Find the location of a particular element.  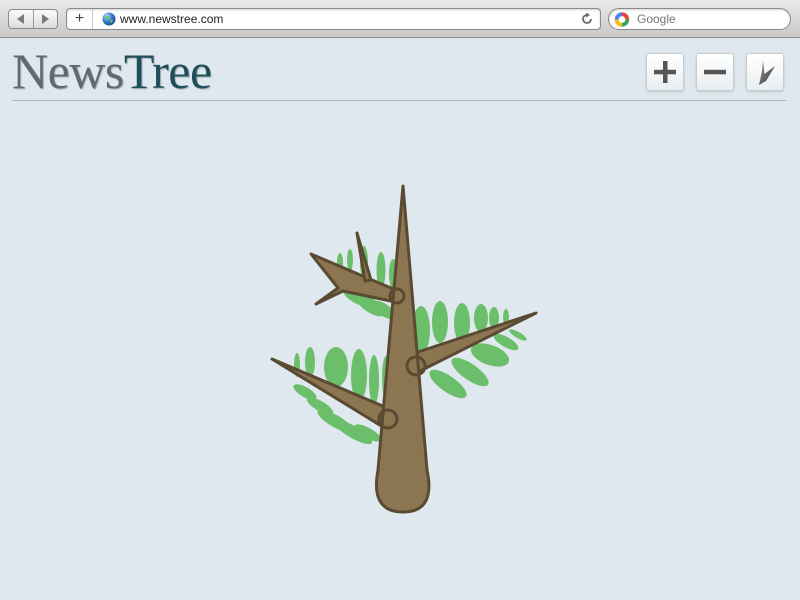

forward-button is located at coordinates (44, 19).